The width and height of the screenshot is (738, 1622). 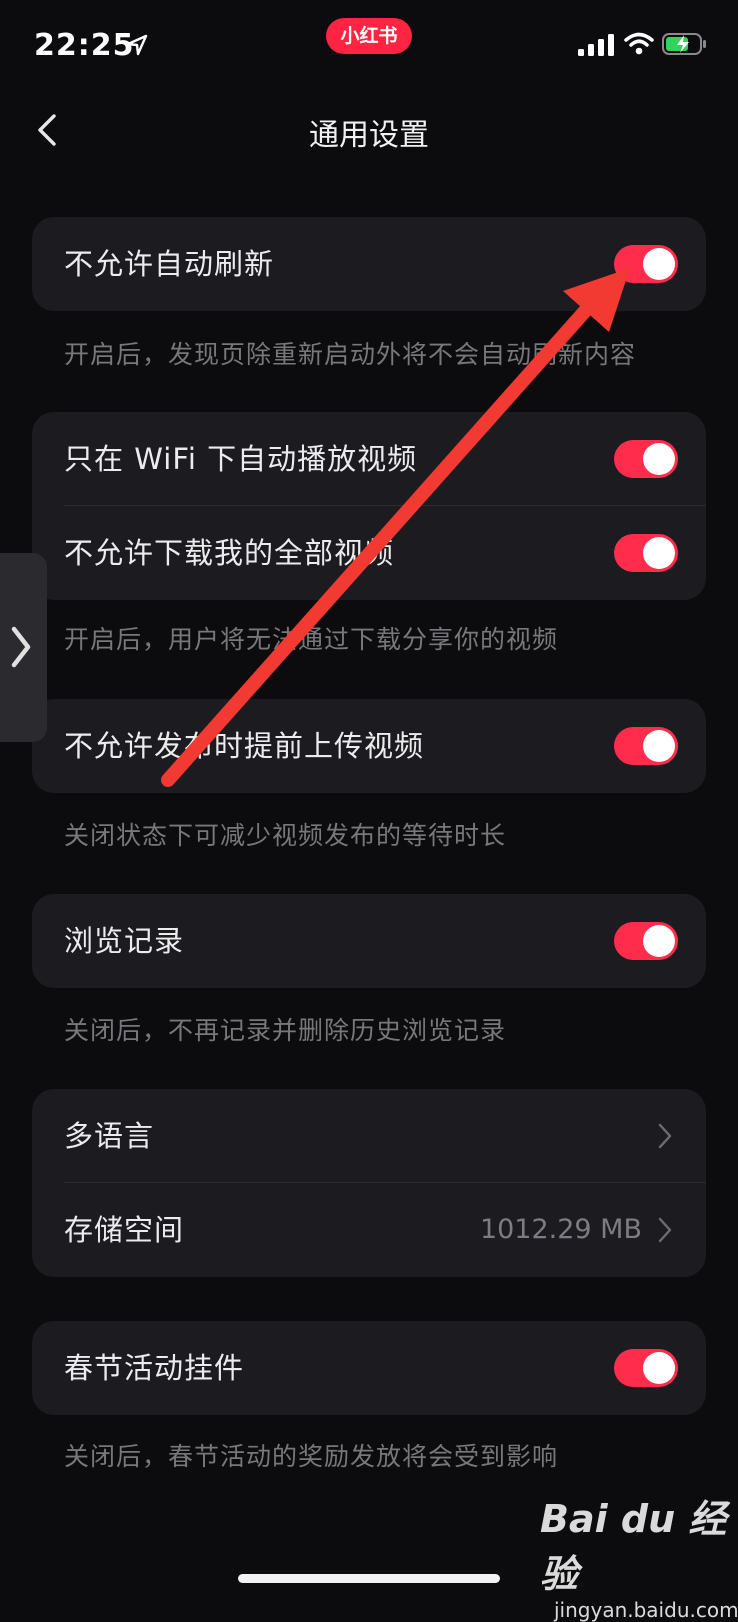 I want to click on setting-label: 浏览记录, so click(x=124, y=941).